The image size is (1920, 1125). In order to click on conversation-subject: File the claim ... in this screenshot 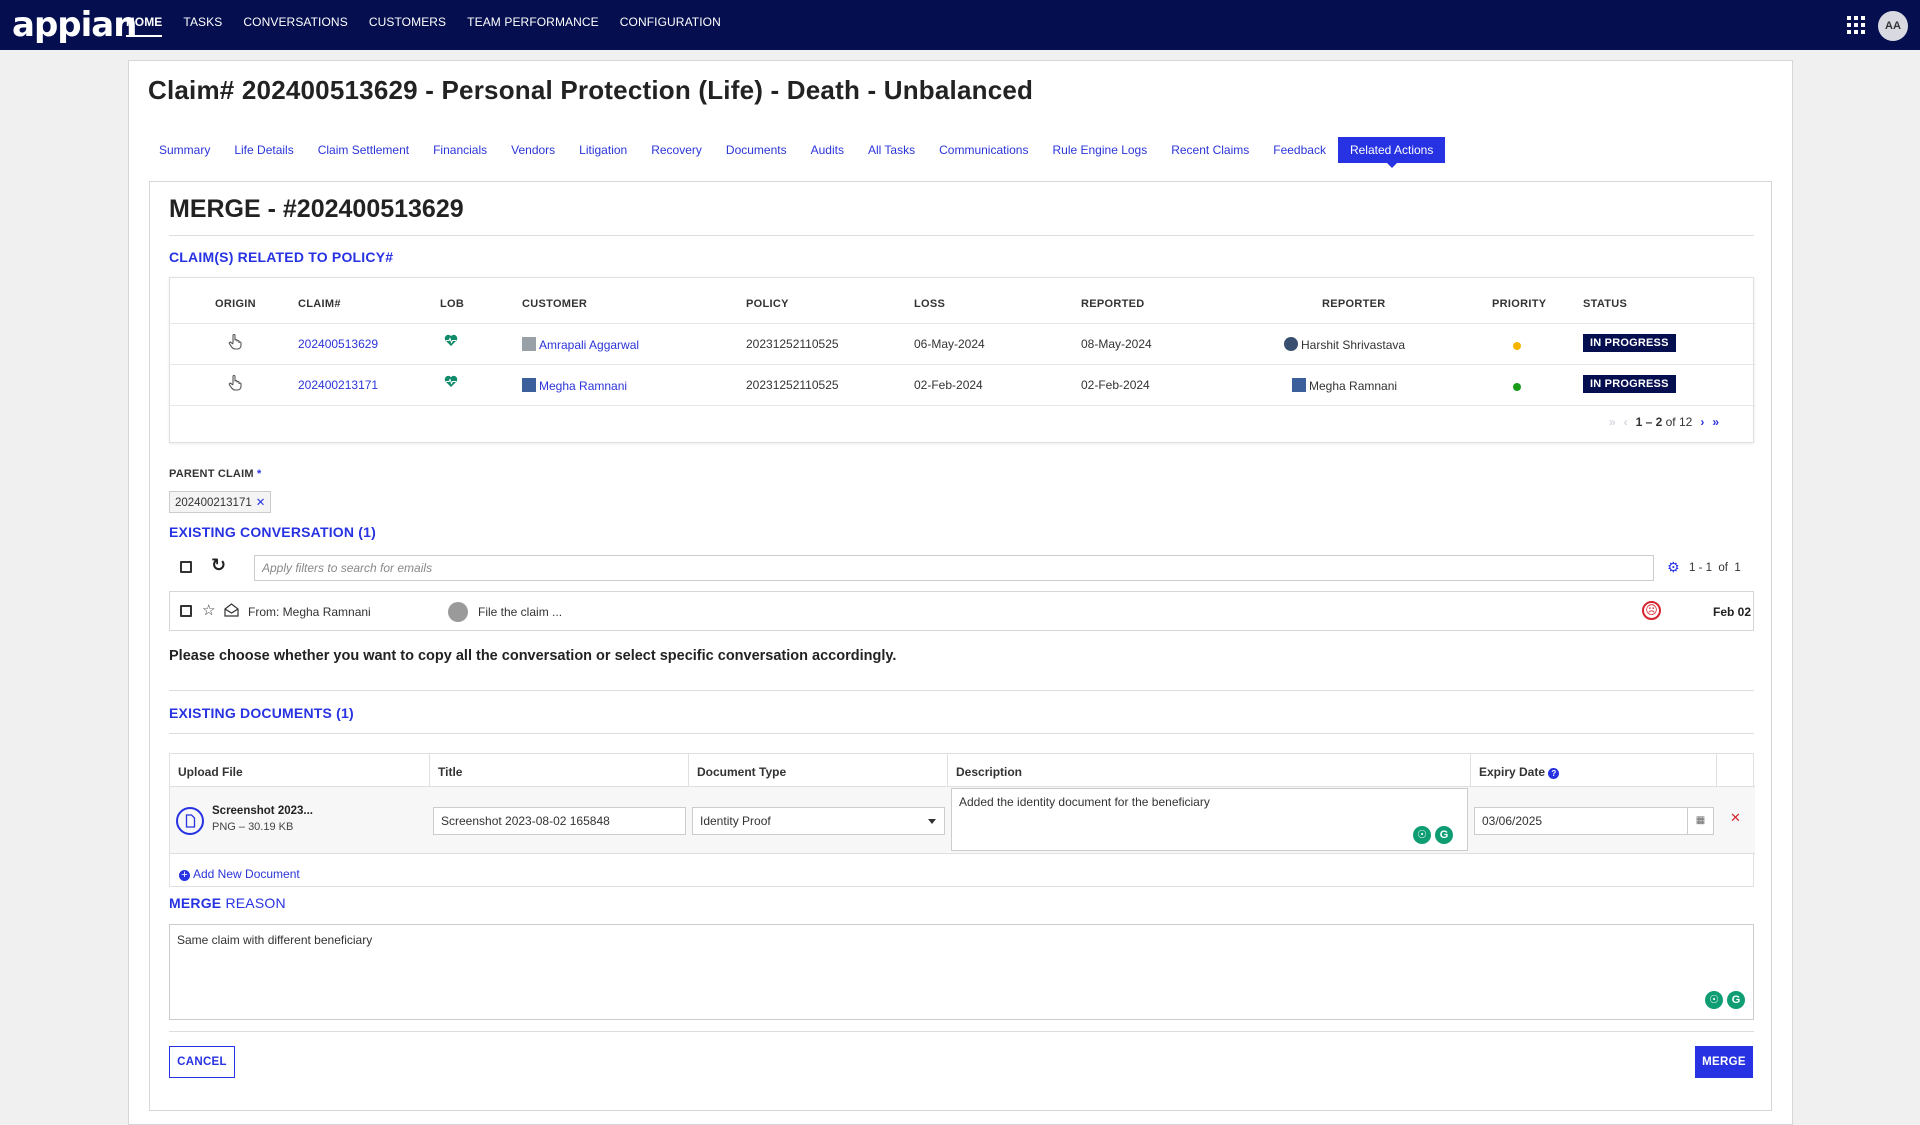, I will do `click(520, 612)`.